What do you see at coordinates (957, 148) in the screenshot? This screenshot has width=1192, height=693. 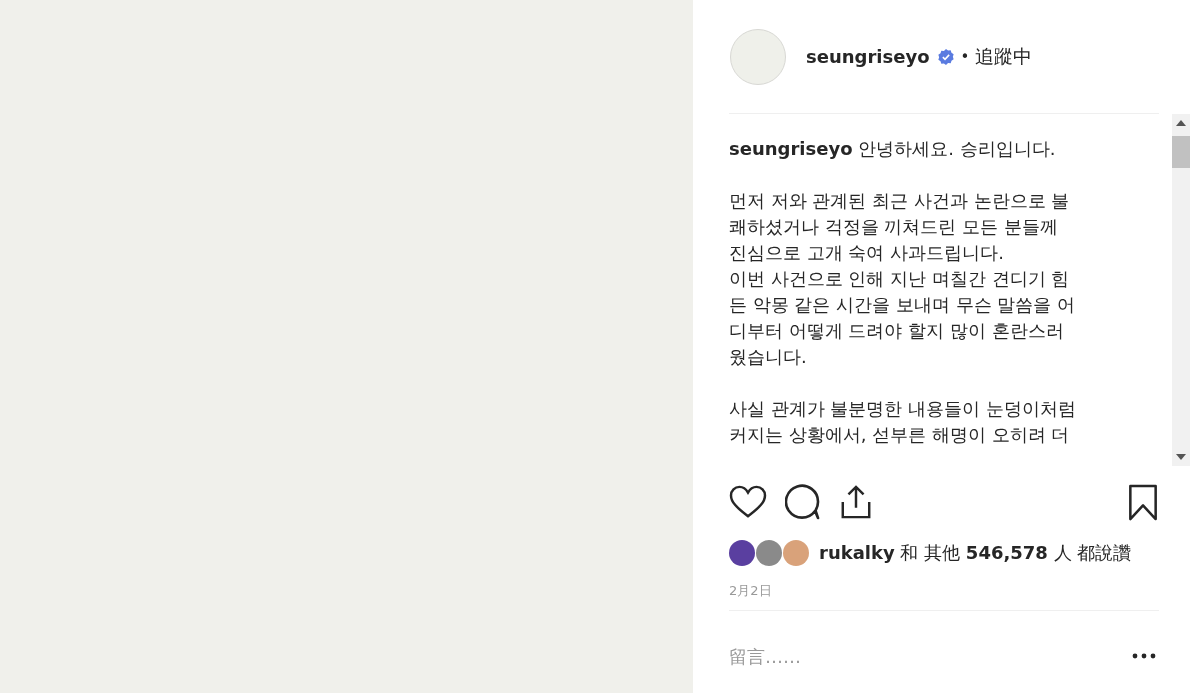 I see `caption-text: 안녕하세요. 승리입니다.` at bounding box center [957, 148].